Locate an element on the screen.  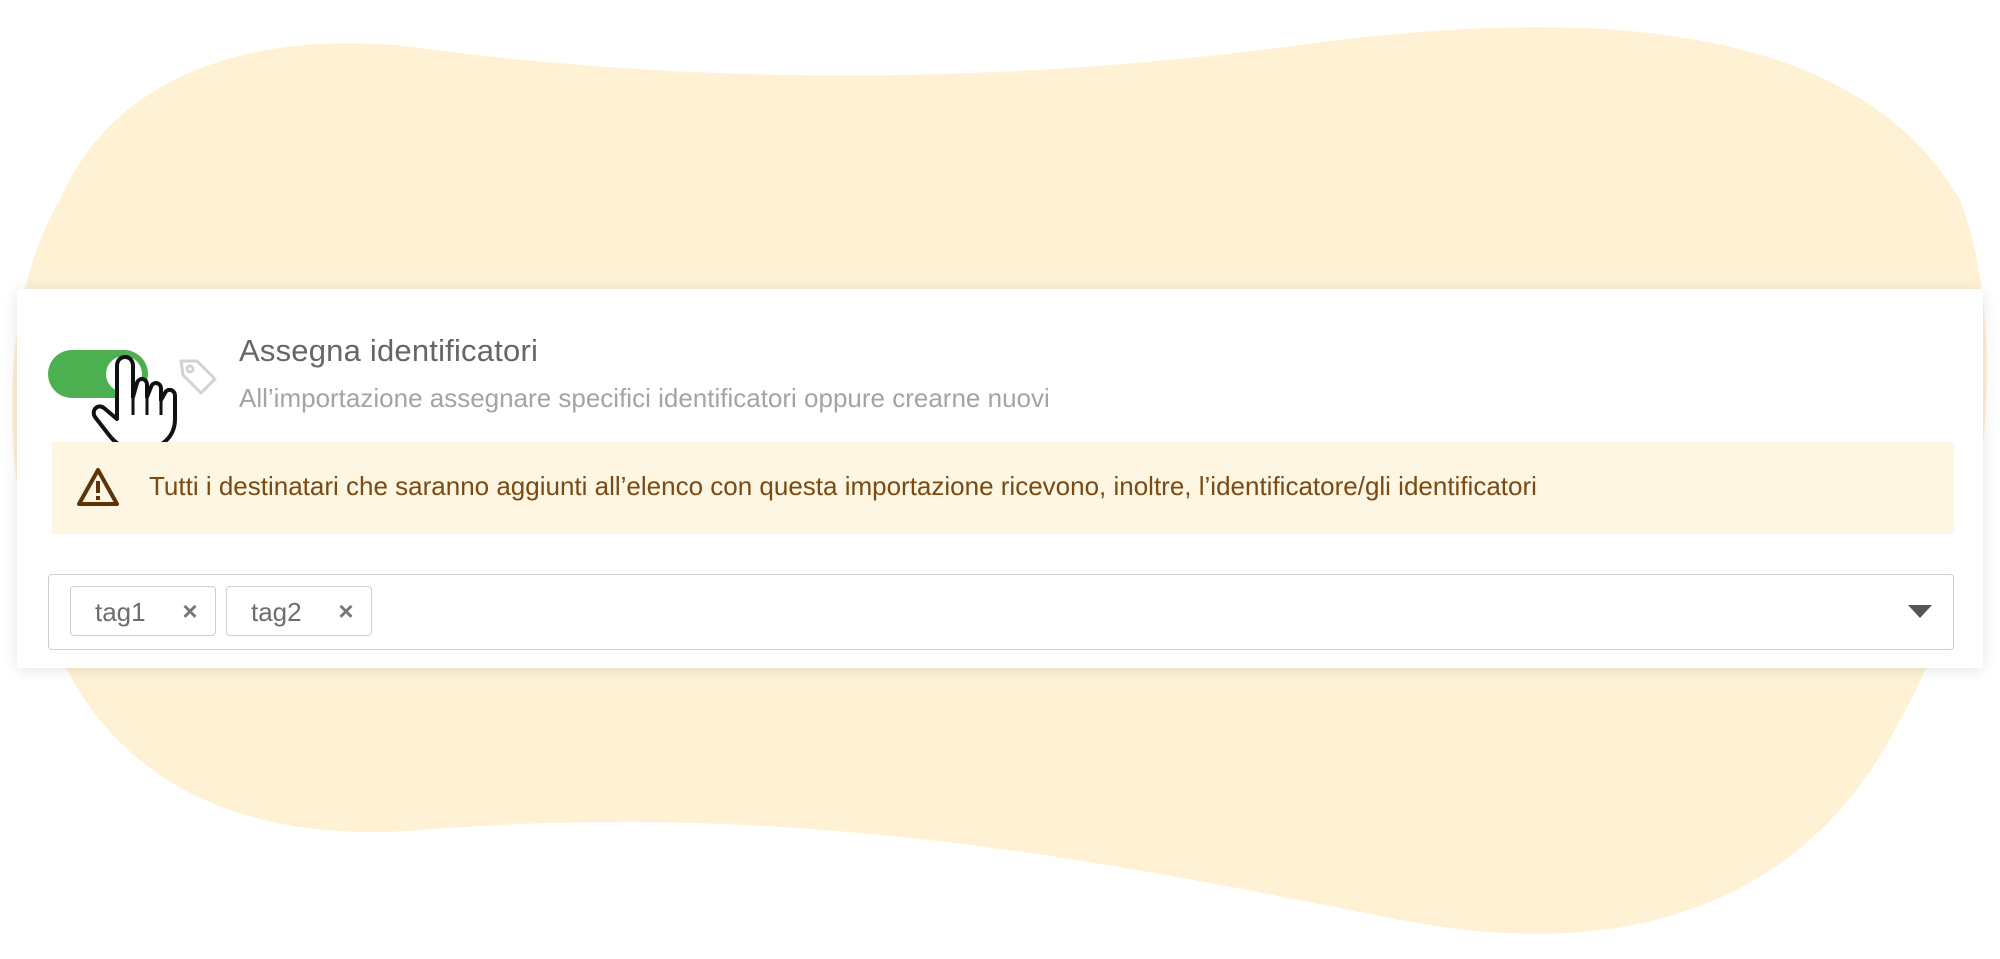
tag-chip: tag2 × is located at coordinates (299, 611).